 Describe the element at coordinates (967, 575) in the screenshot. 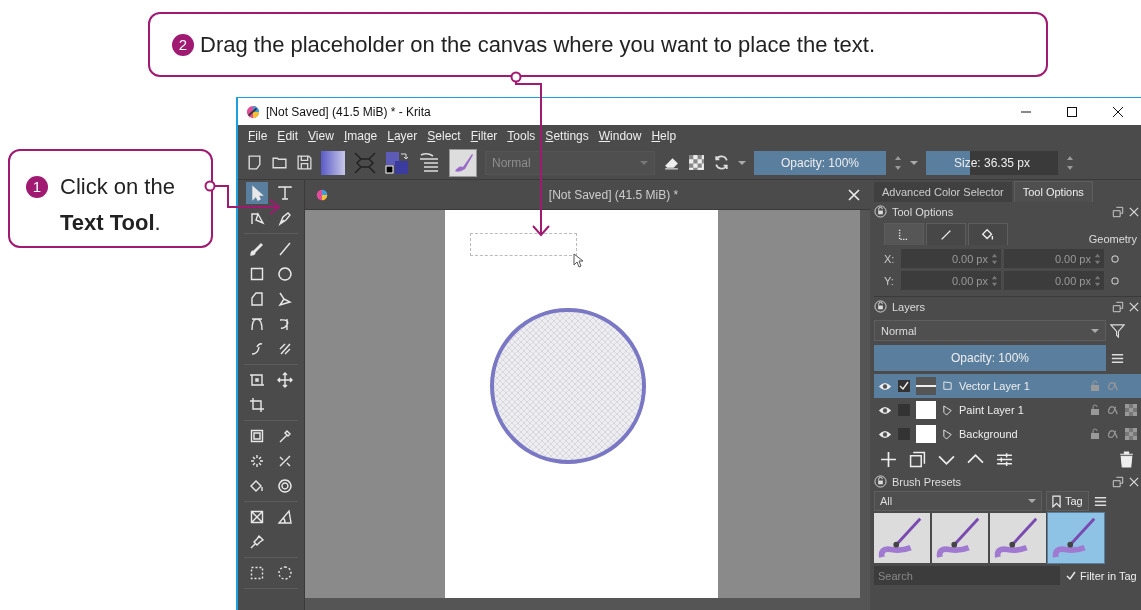

I see `search-field: Search` at that location.